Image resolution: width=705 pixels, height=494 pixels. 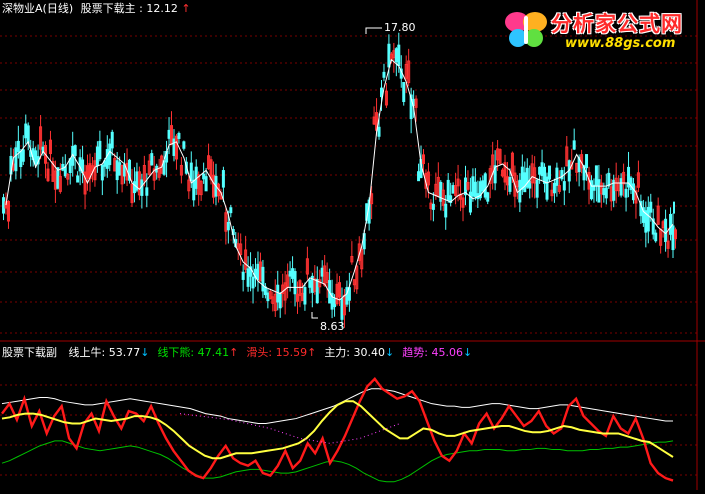 I want to click on legend-item: 滑头: 15.59↑, so click(x=281, y=352).